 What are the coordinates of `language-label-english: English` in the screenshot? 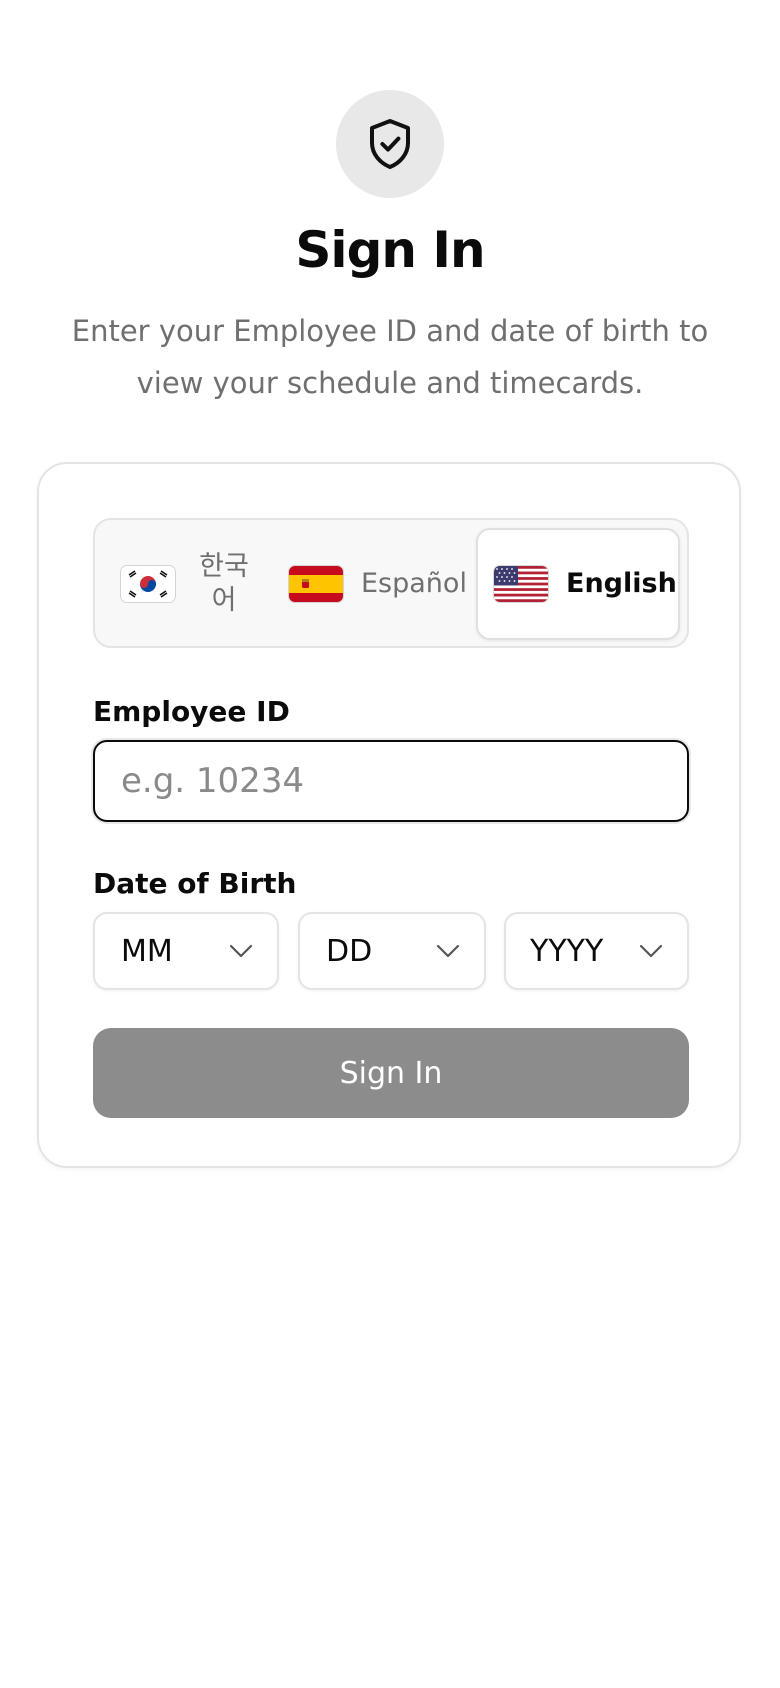 It's located at (621, 583).